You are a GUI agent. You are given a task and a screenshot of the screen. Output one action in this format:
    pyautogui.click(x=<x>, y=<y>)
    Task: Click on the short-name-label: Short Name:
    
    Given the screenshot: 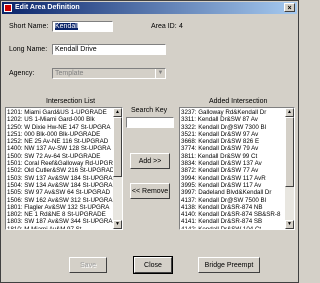 What is the action you would take?
    pyautogui.click(x=29, y=26)
    